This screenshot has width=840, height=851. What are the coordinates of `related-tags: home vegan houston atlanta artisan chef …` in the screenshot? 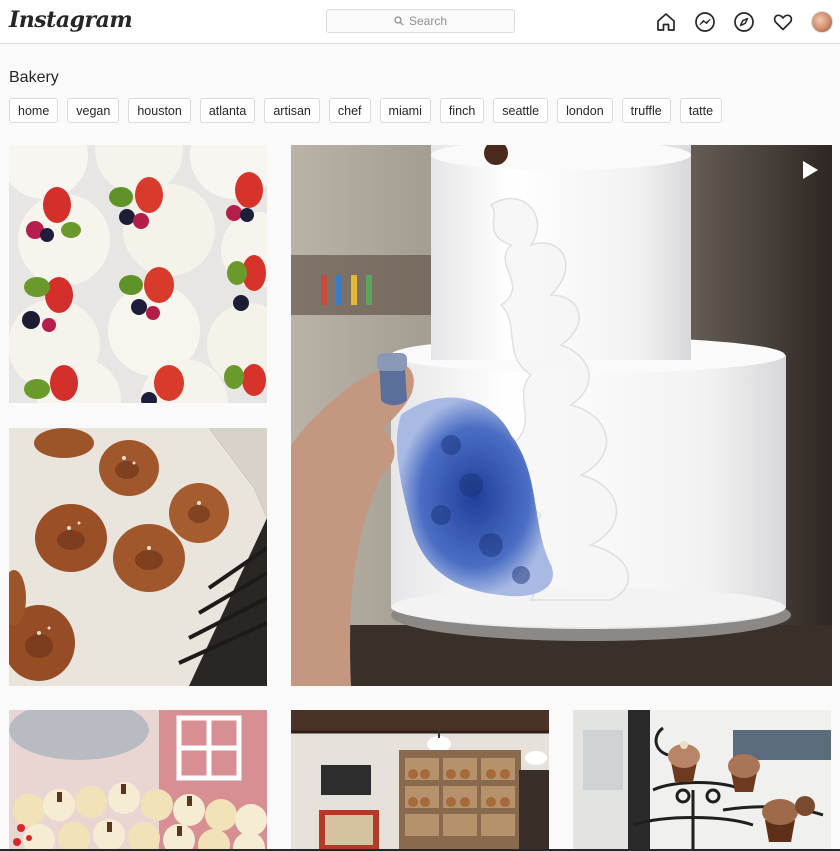 It's located at (366, 110).